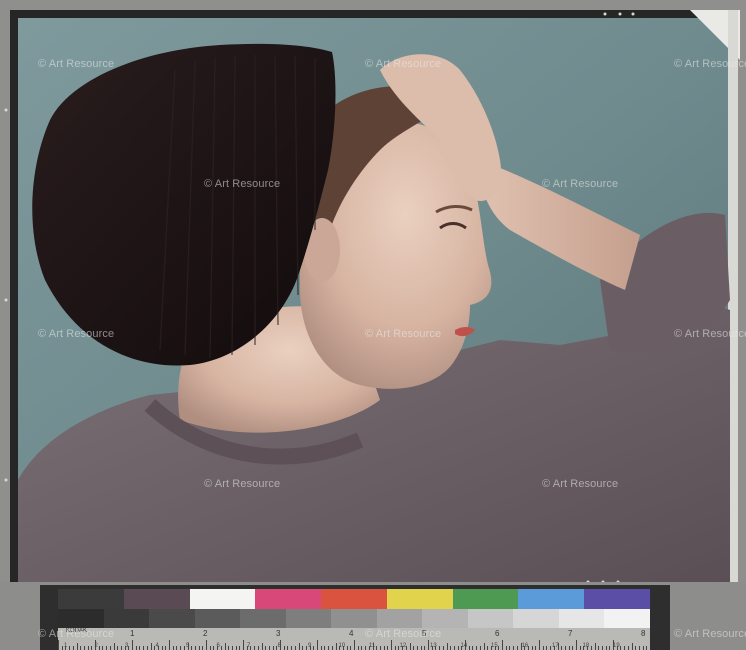 This screenshot has width=746, height=650. Describe the element at coordinates (188, 646) in the screenshot. I see `ruler-cm-label: 5` at that location.